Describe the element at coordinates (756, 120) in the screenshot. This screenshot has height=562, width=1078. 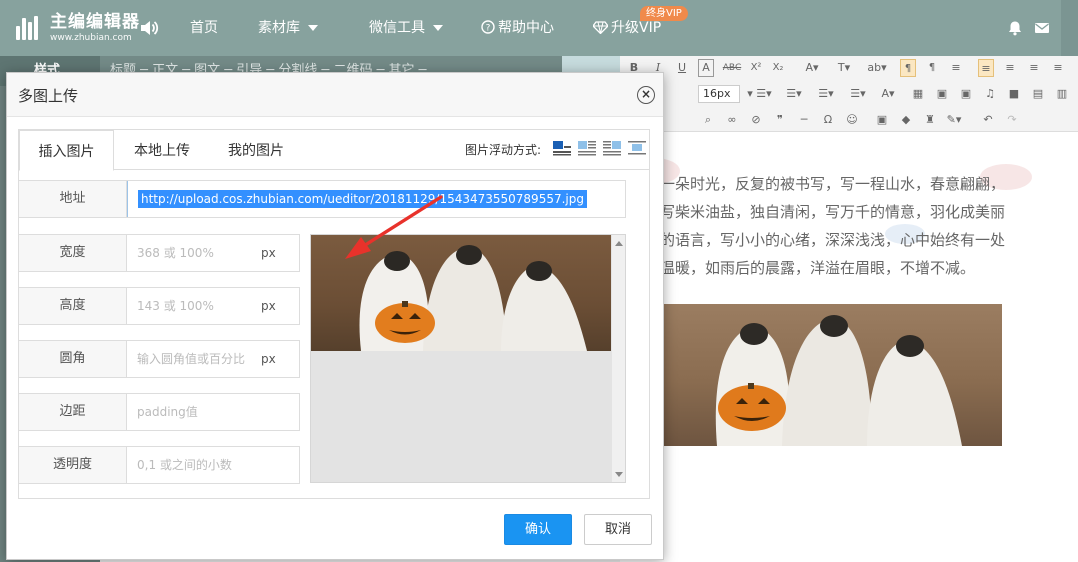
I see `unlink-icon: ⊘` at that location.